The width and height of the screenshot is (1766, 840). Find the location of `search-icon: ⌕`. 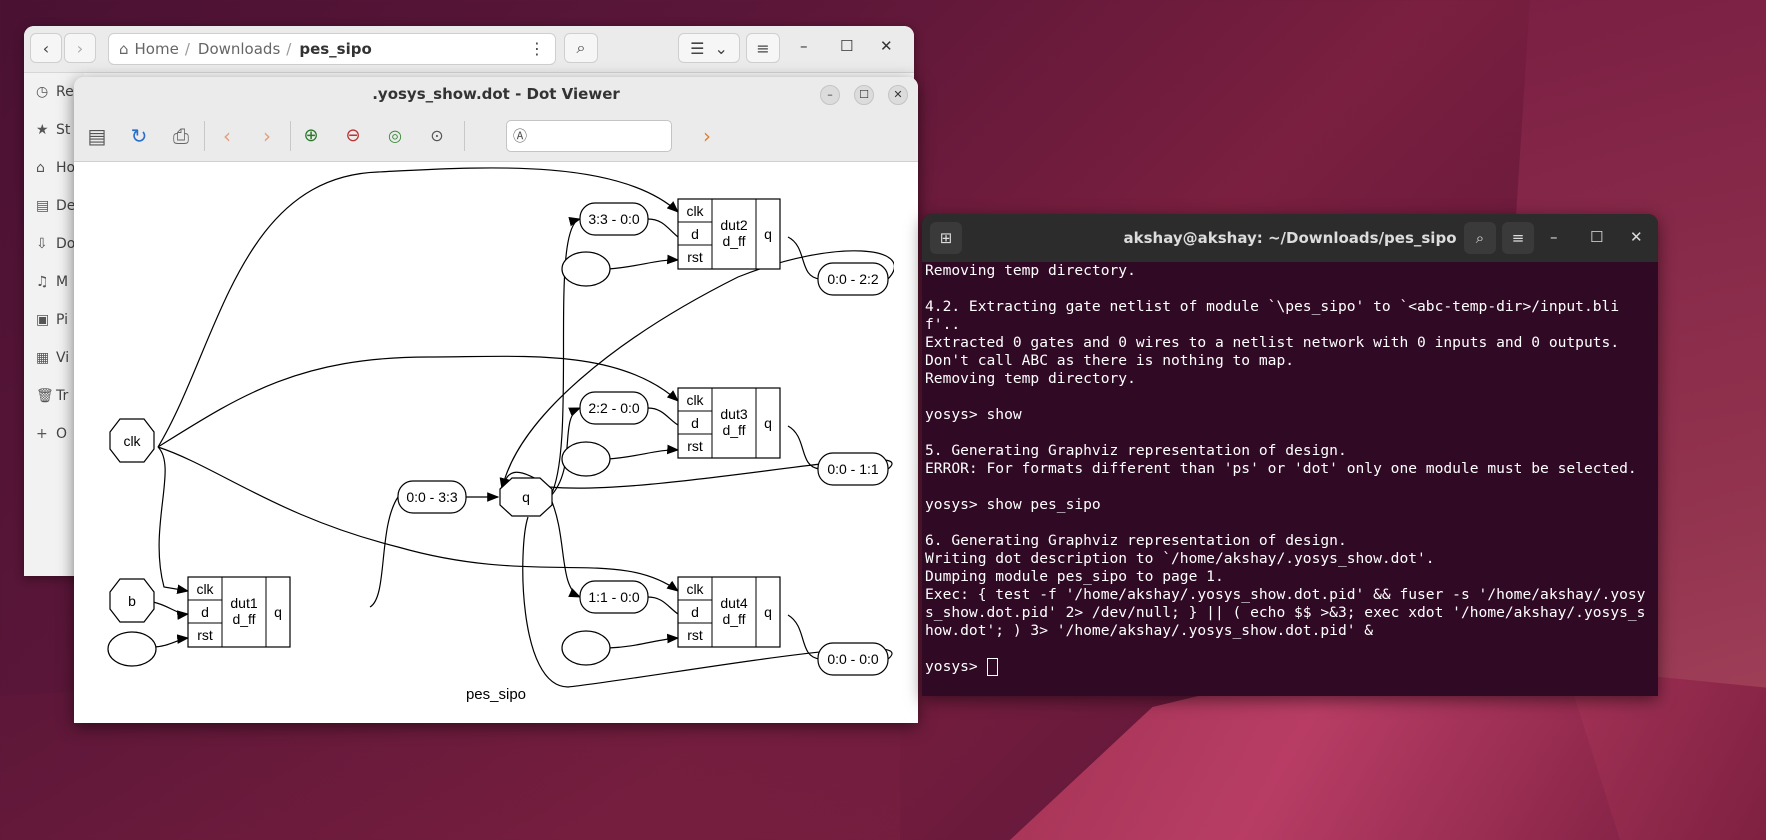

search-icon: ⌕ is located at coordinates (1480, 238).